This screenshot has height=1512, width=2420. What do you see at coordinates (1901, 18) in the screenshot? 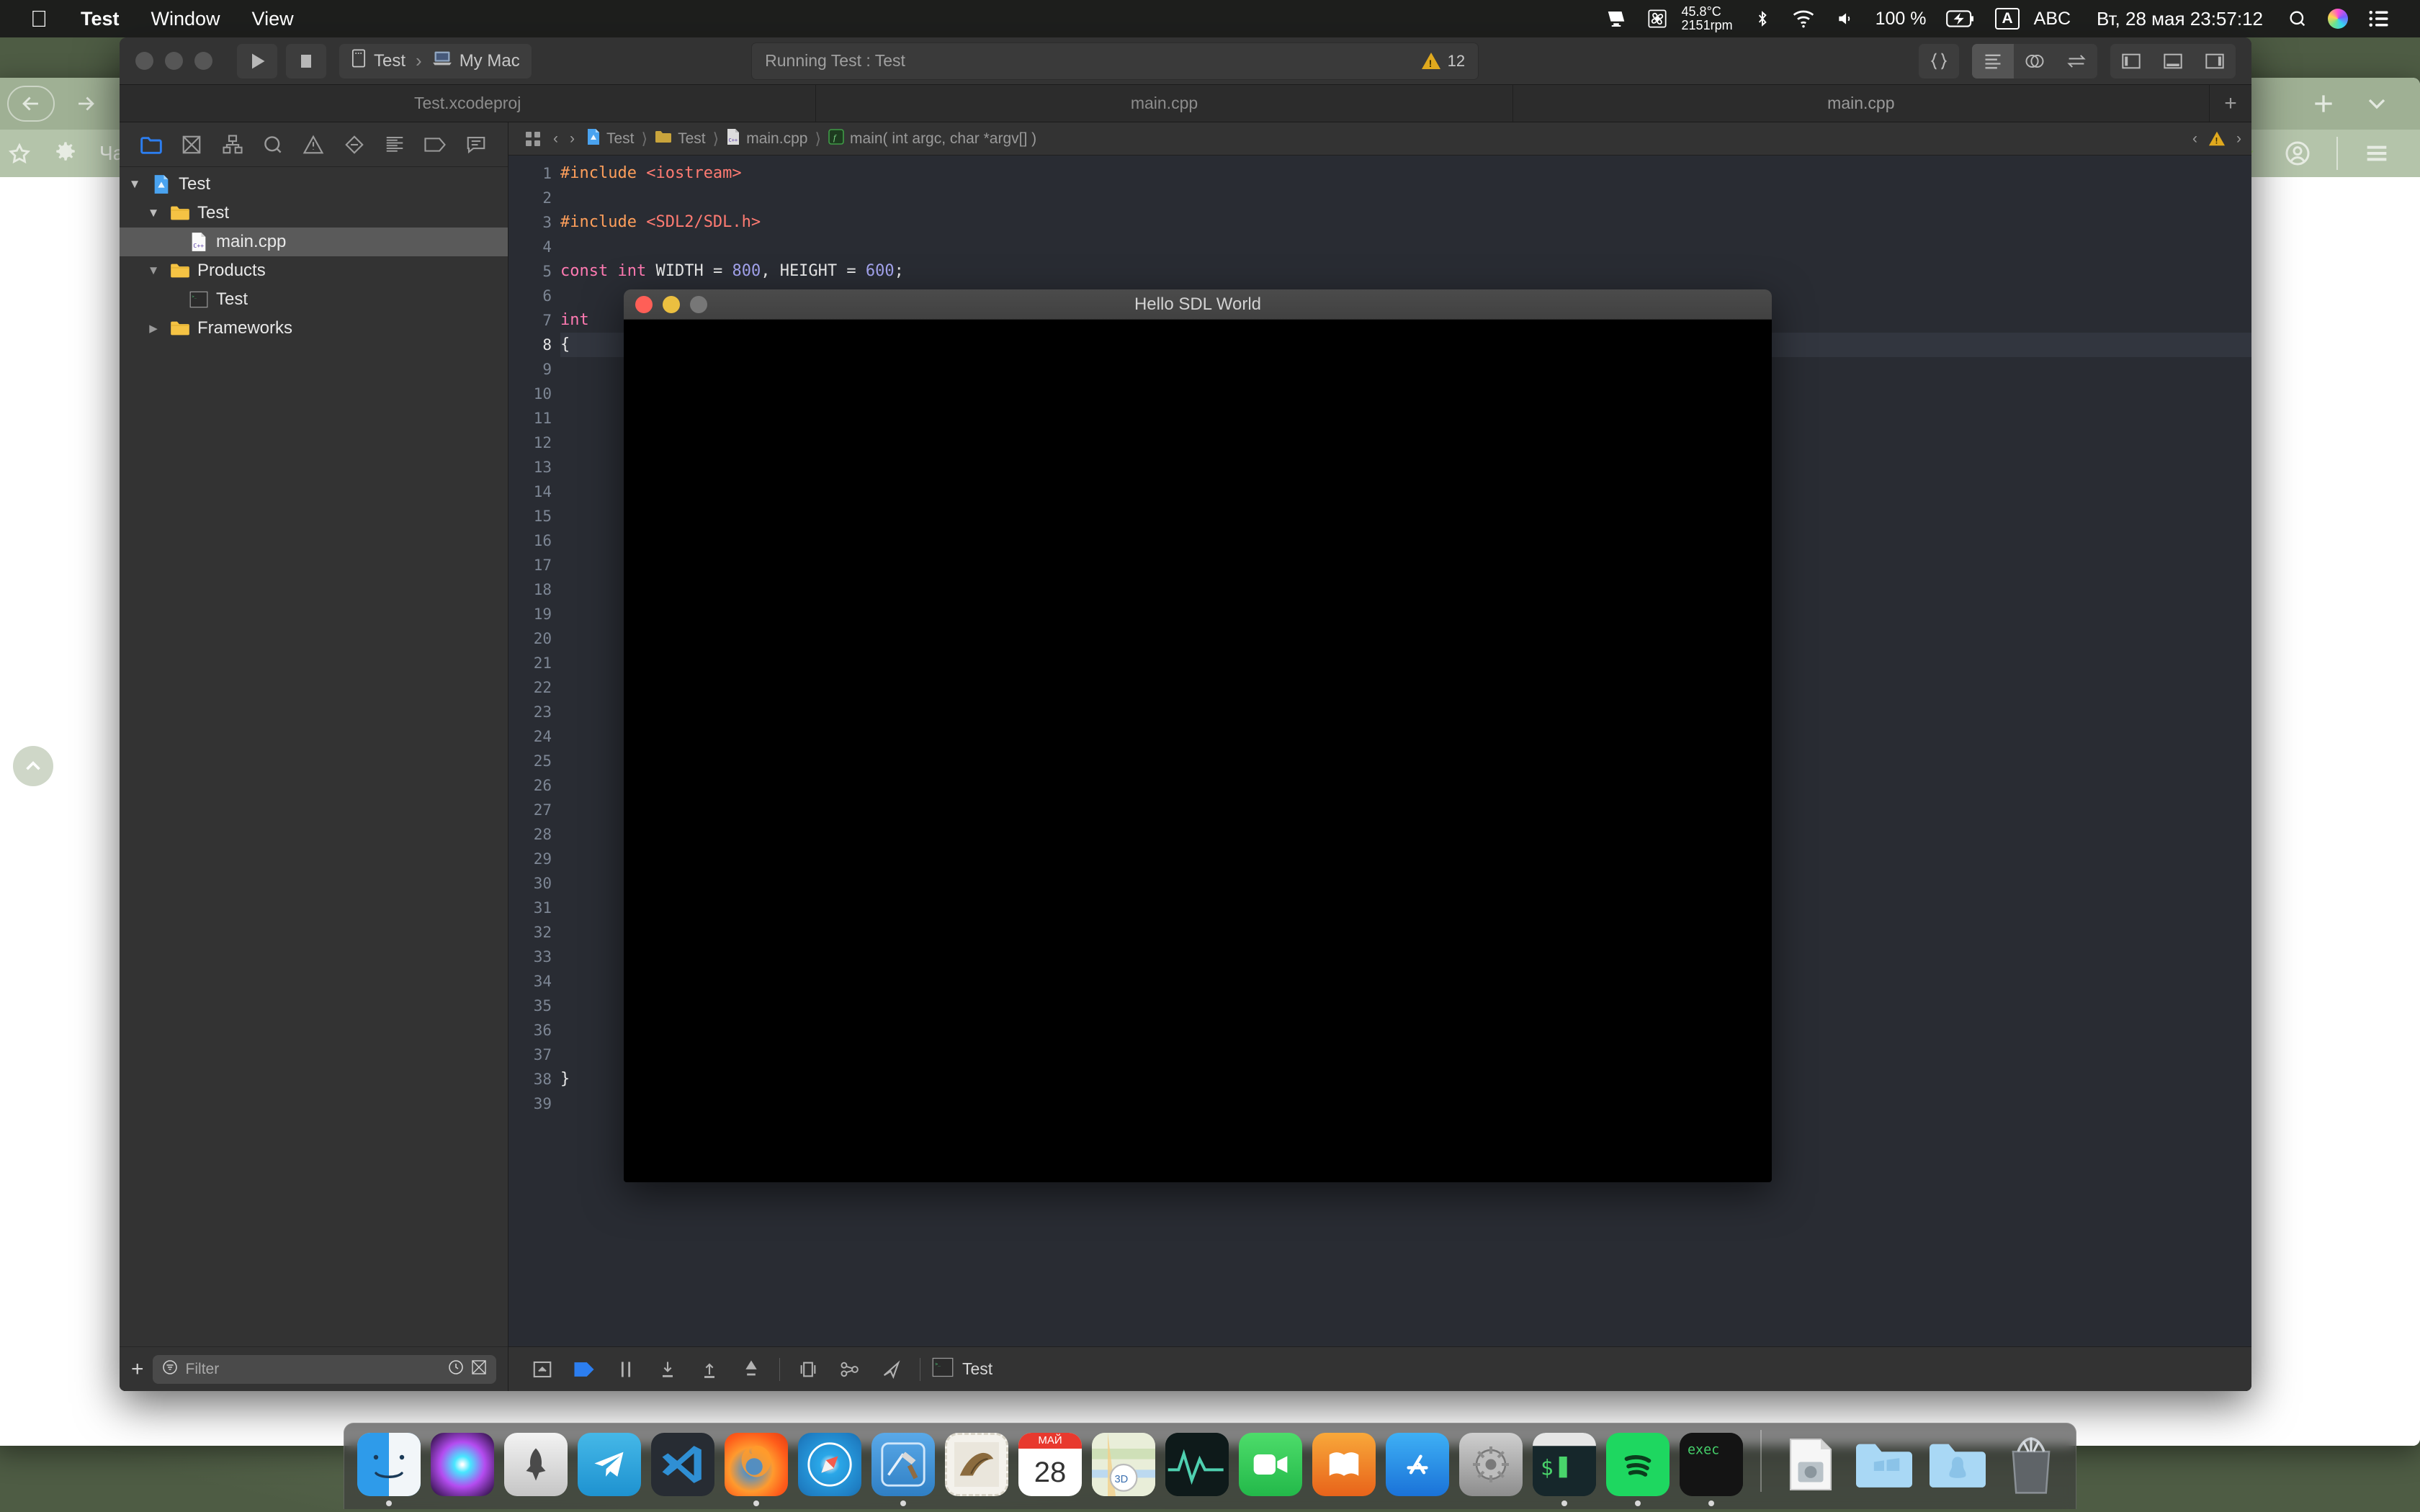
I see `battery-percent: 100 %` at bounding box center [1901, 18].